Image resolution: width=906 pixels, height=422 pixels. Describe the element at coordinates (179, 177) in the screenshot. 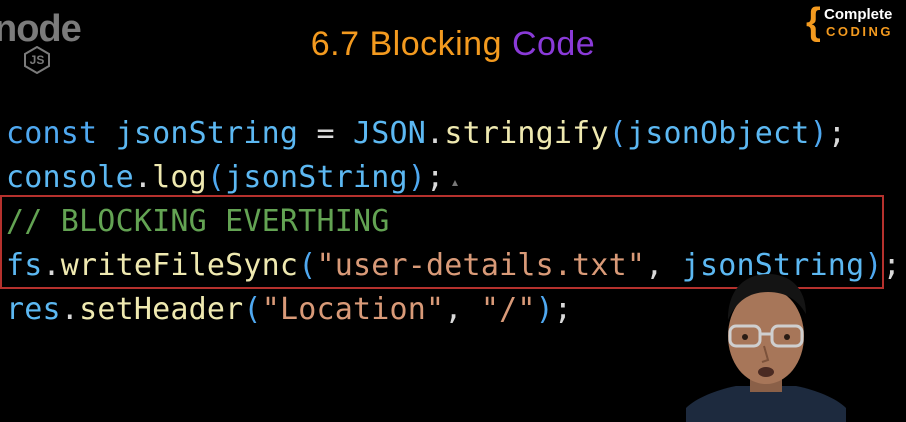

I see `function-token: log` at that location.